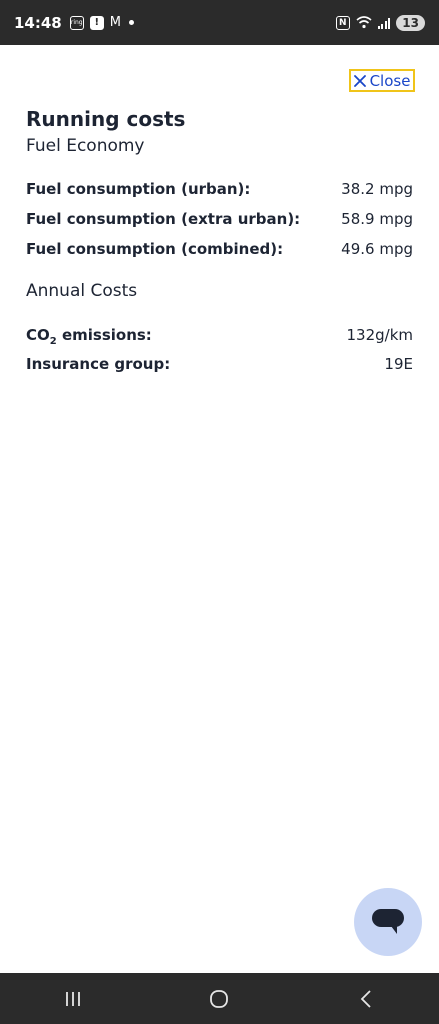 Image resolution: width=439 pixels, height=1024 pixels. I want to click on system-nav-bar, so click(219, 998).